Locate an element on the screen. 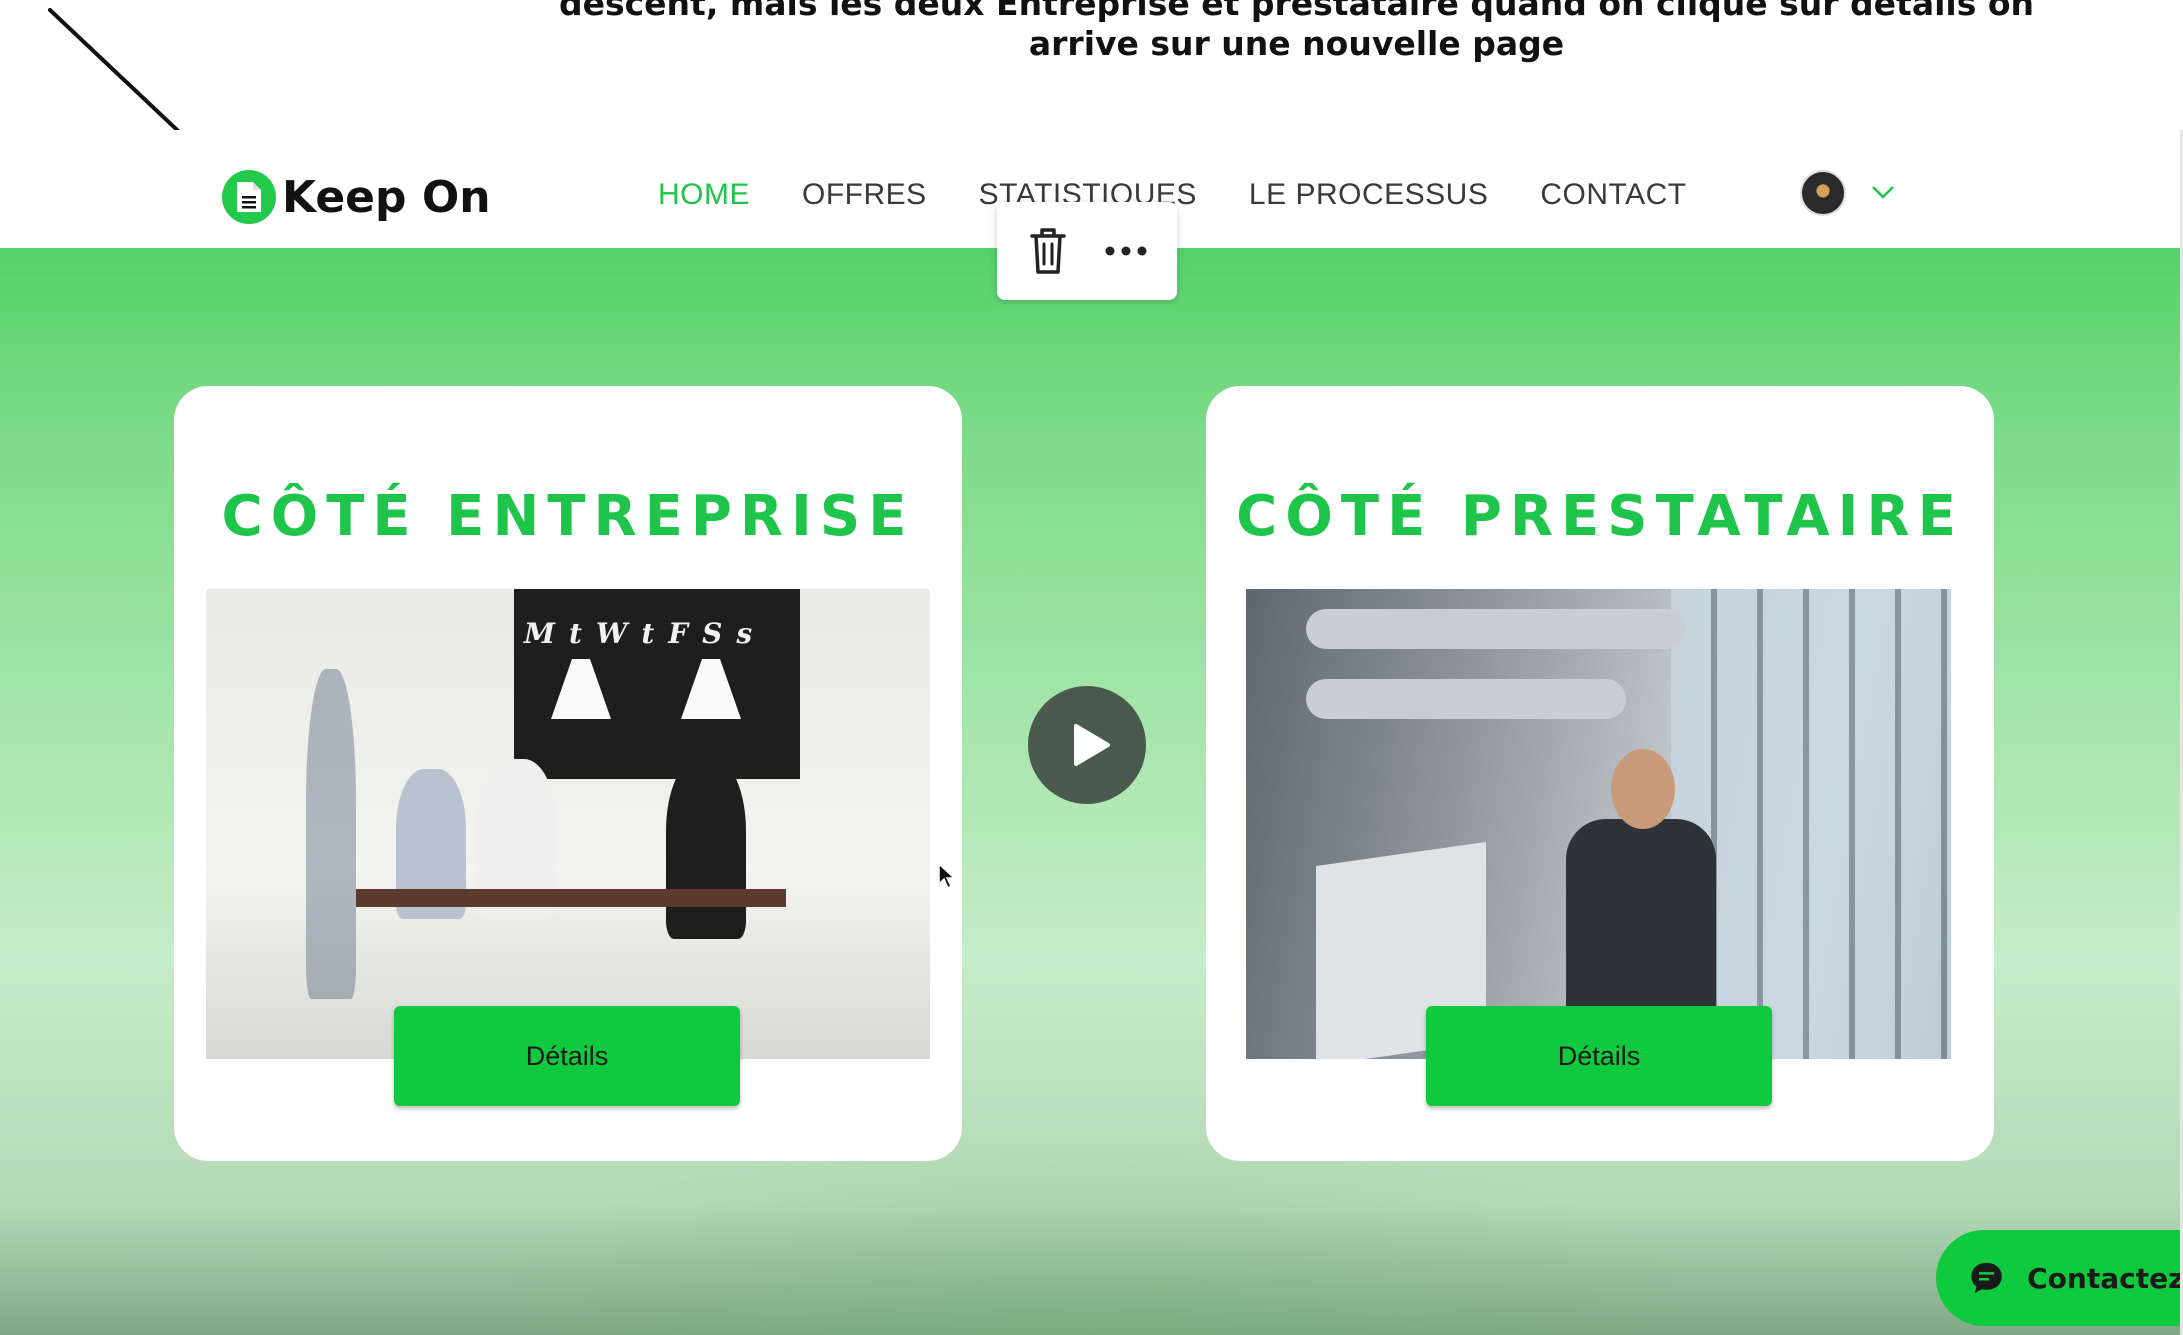 This screenshot has height=1335, width=2183. details-button-prestataire: Détails is located at coordinates (1599, 1056).